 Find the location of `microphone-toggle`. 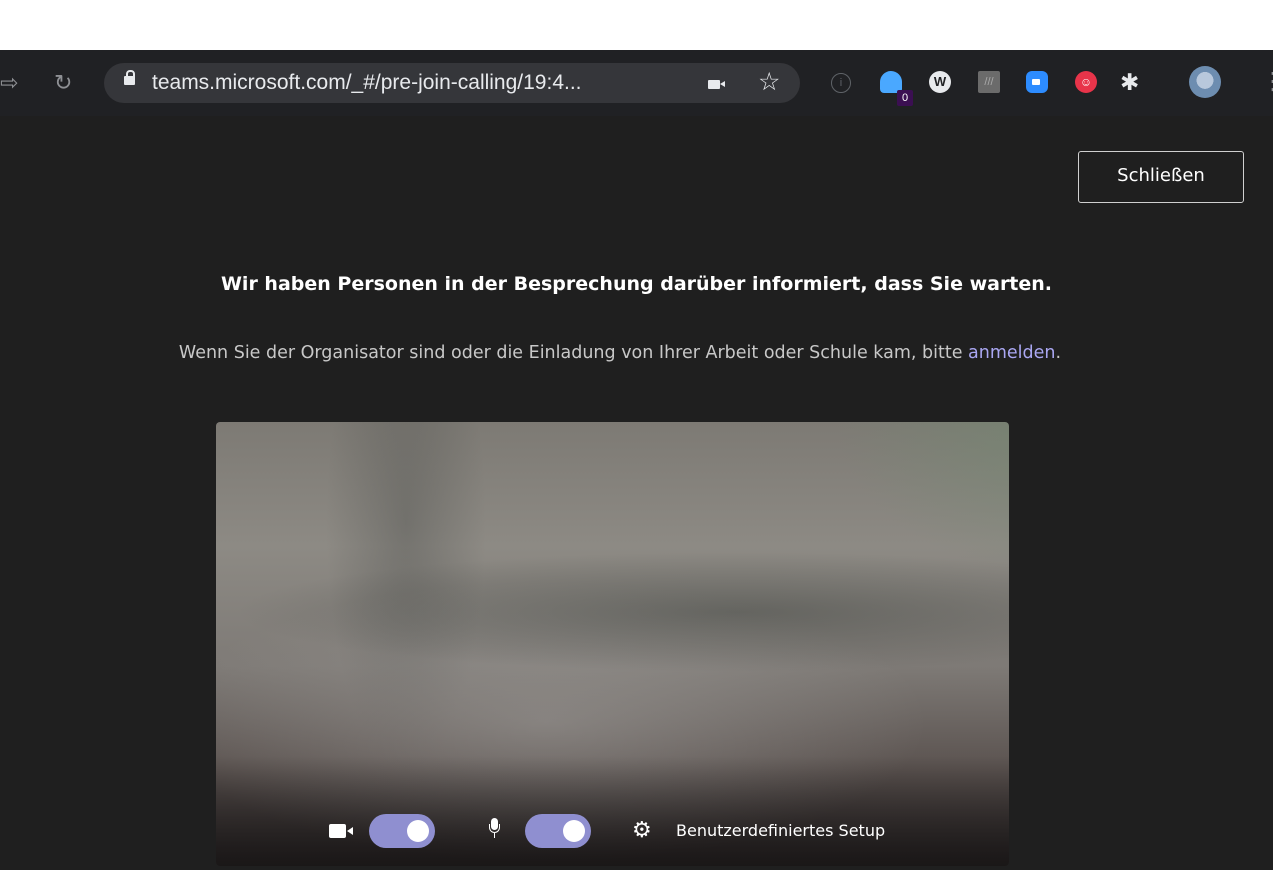

microphone-toggle is located at coordinates (558, 831).